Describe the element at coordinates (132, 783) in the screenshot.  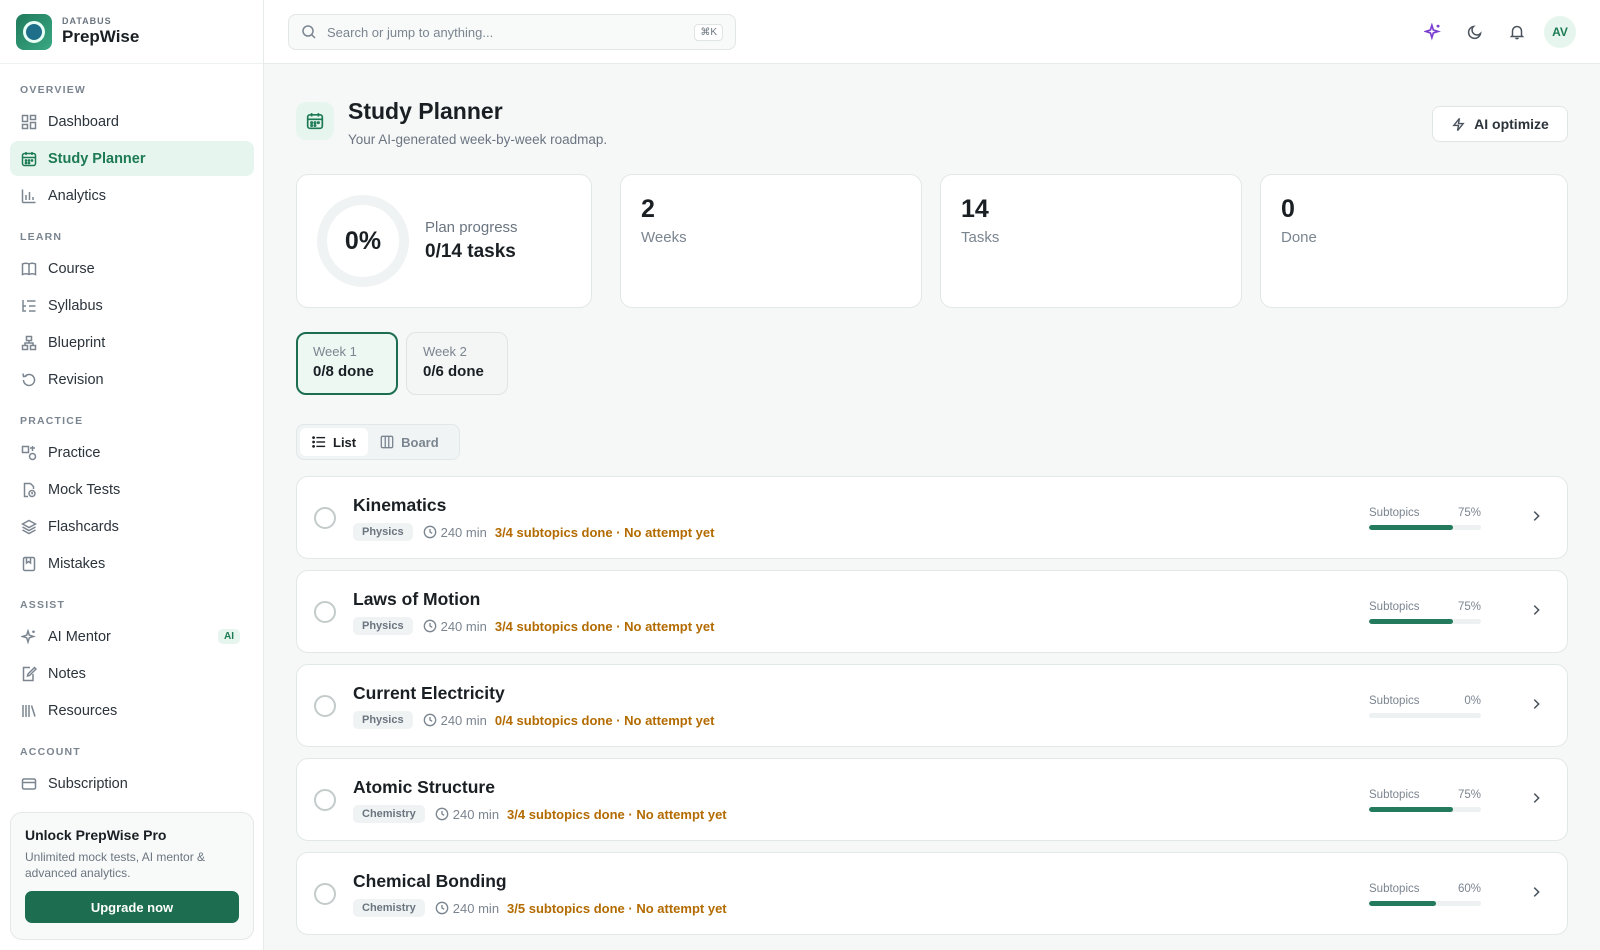
I see `sidebar-item-subscription: Subscription` at that location.